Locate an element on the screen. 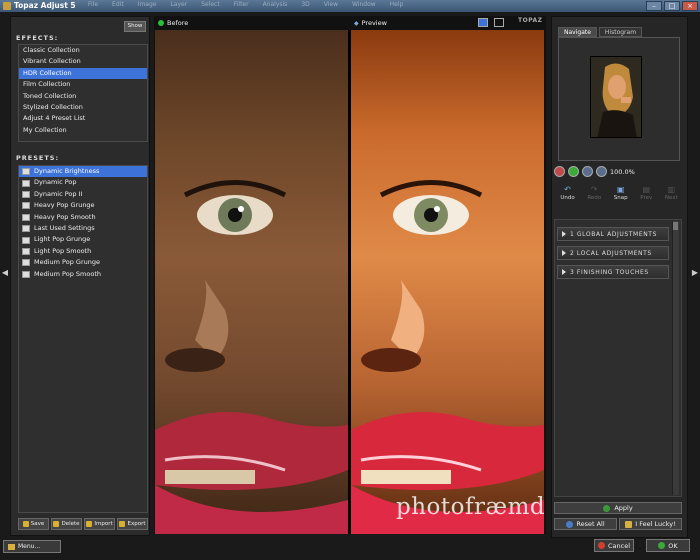  zoom-controls: 100.0% is located at coordinates (594, 171).